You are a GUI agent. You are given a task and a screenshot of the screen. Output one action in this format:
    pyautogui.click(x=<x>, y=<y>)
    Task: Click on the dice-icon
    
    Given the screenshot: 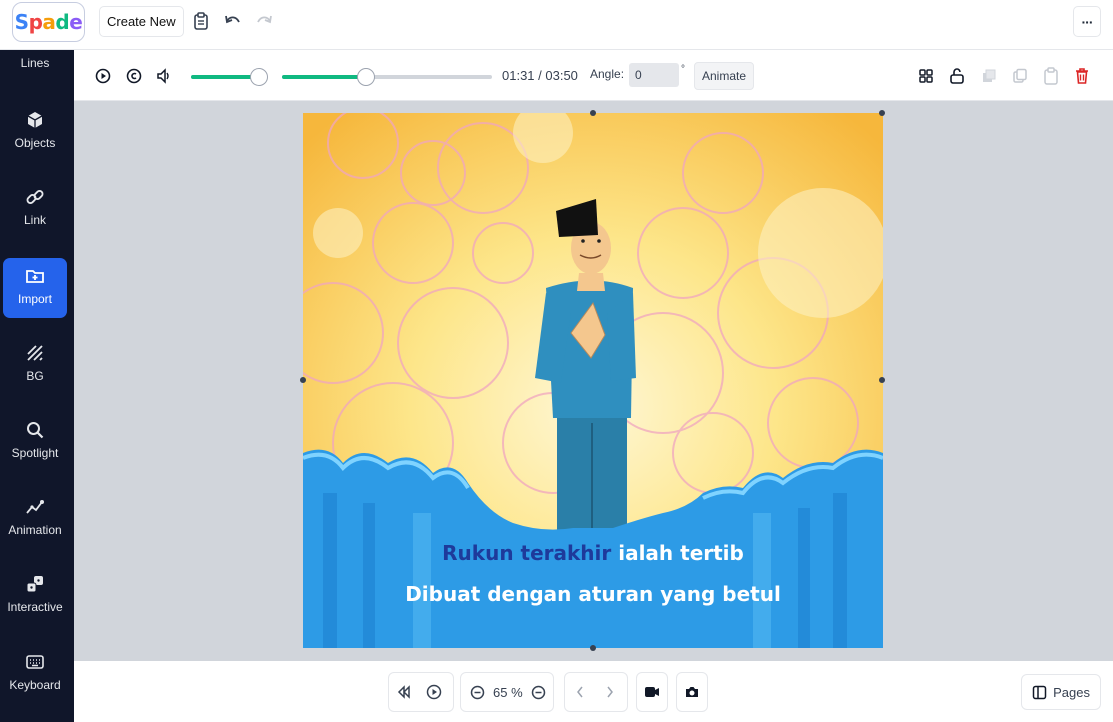 What is the action you would take?
    pyautogui.click(x=34, y=584)
    